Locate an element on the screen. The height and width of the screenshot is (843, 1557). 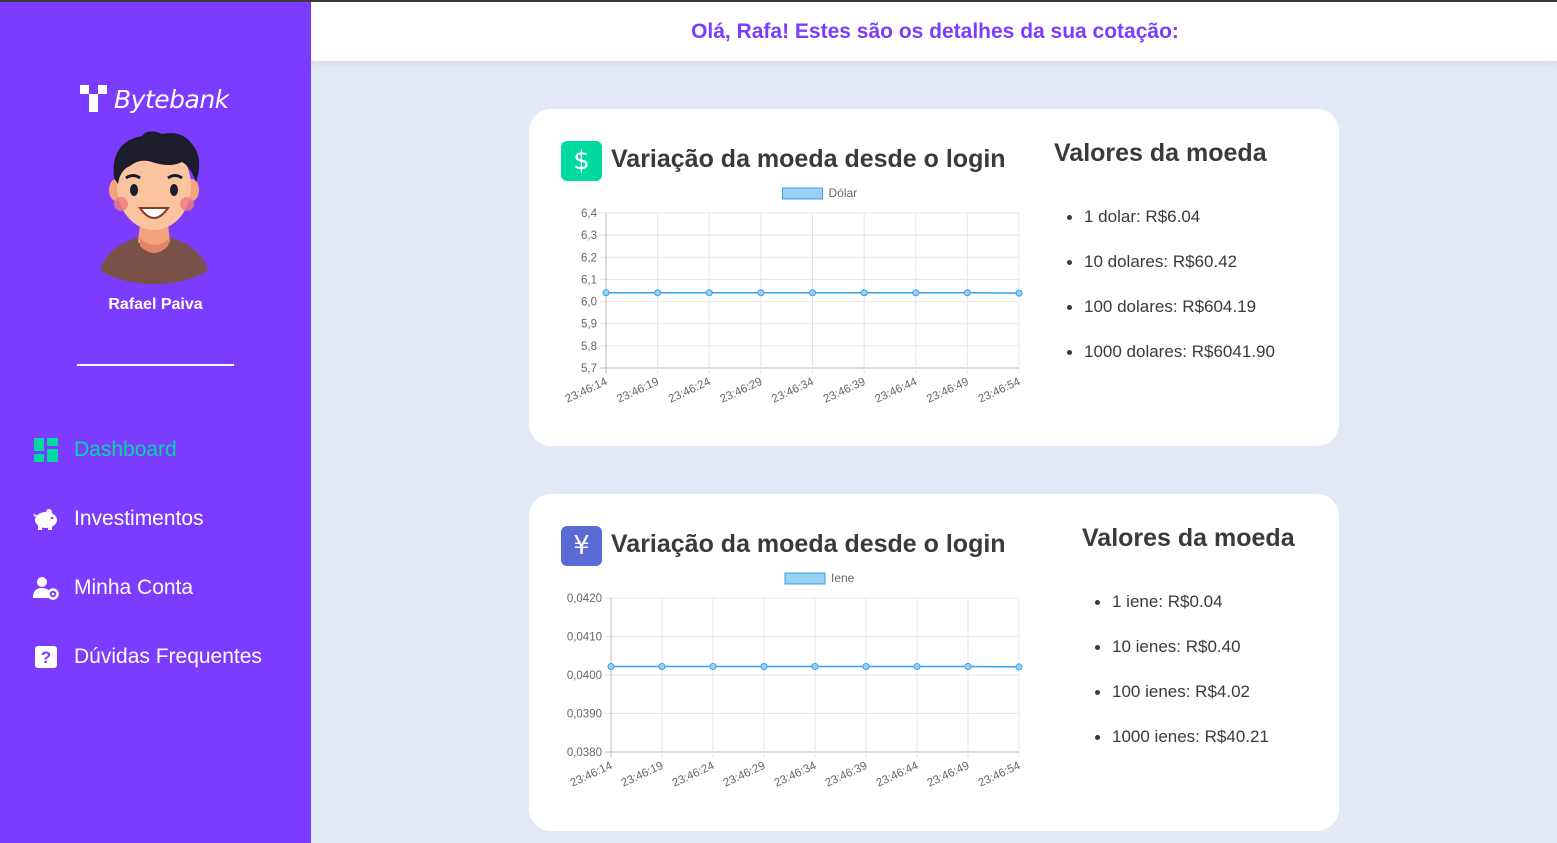
dollar-icon: $ is located at coordinates (581, 161).